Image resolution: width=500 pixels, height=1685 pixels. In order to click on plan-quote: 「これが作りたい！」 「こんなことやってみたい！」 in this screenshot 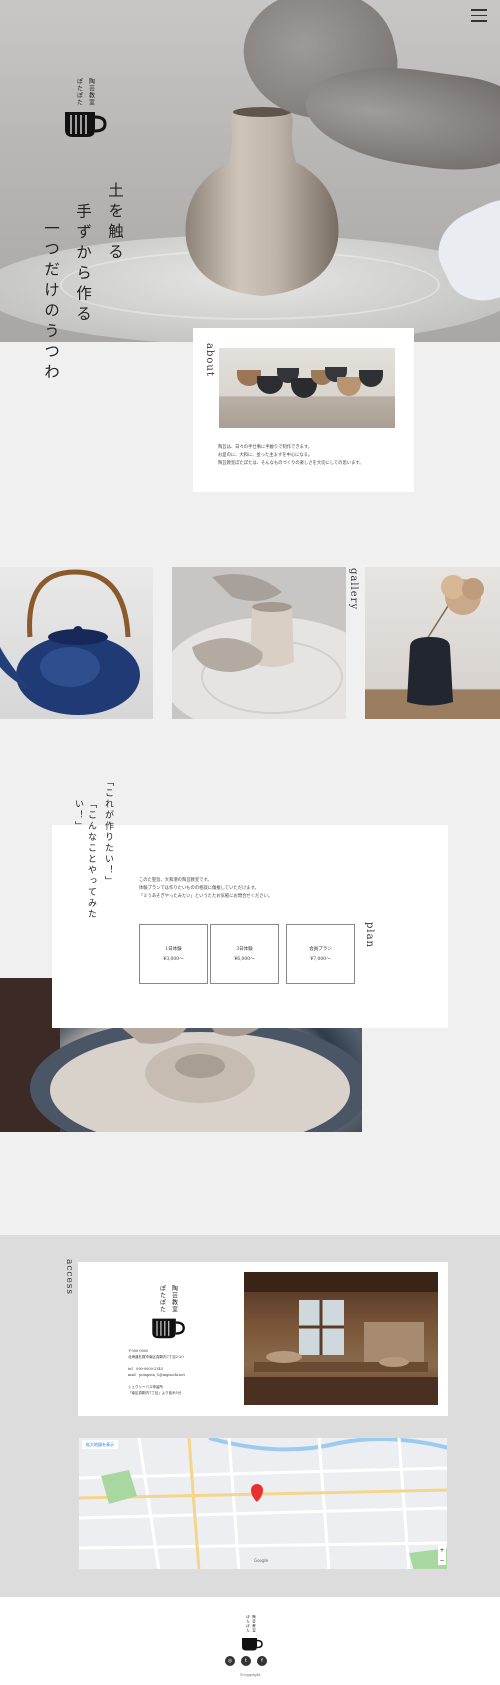, I will do `click(93, 852)`.